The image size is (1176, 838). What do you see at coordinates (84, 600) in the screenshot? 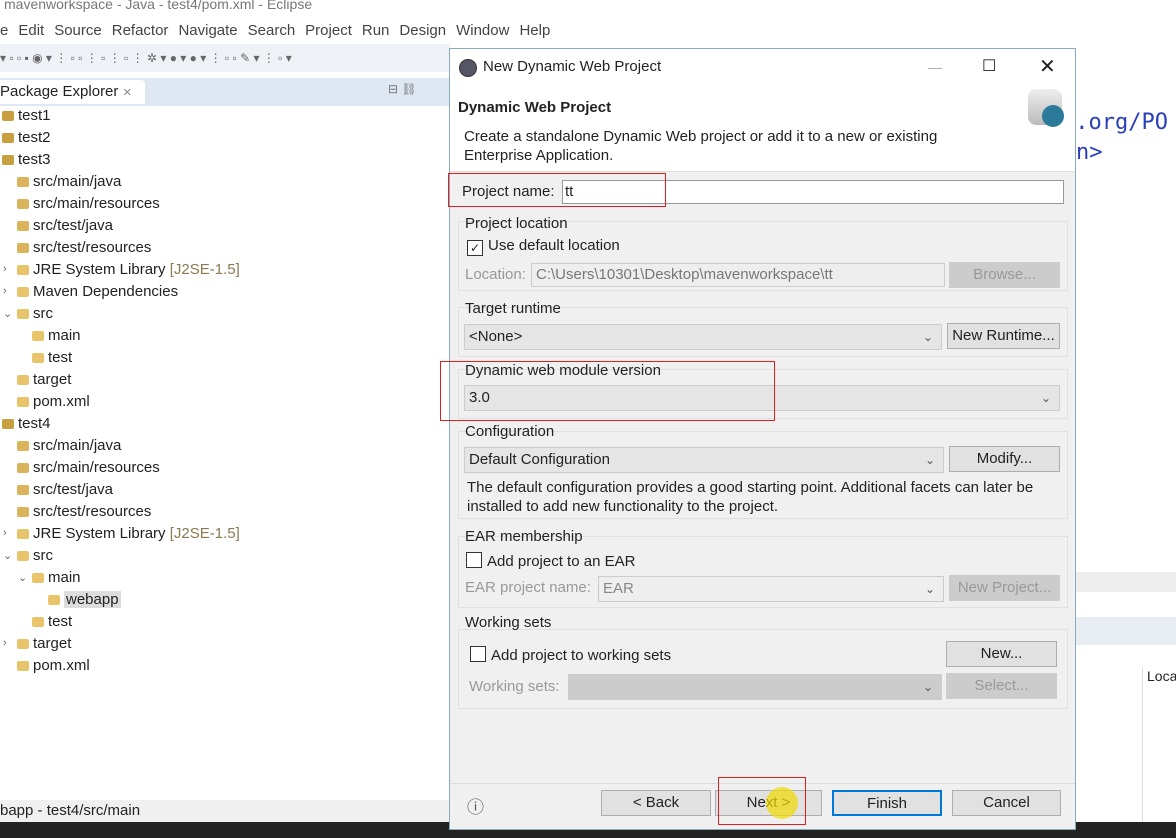
I see `tree-item: webapp` at bounding box center [84, 600].